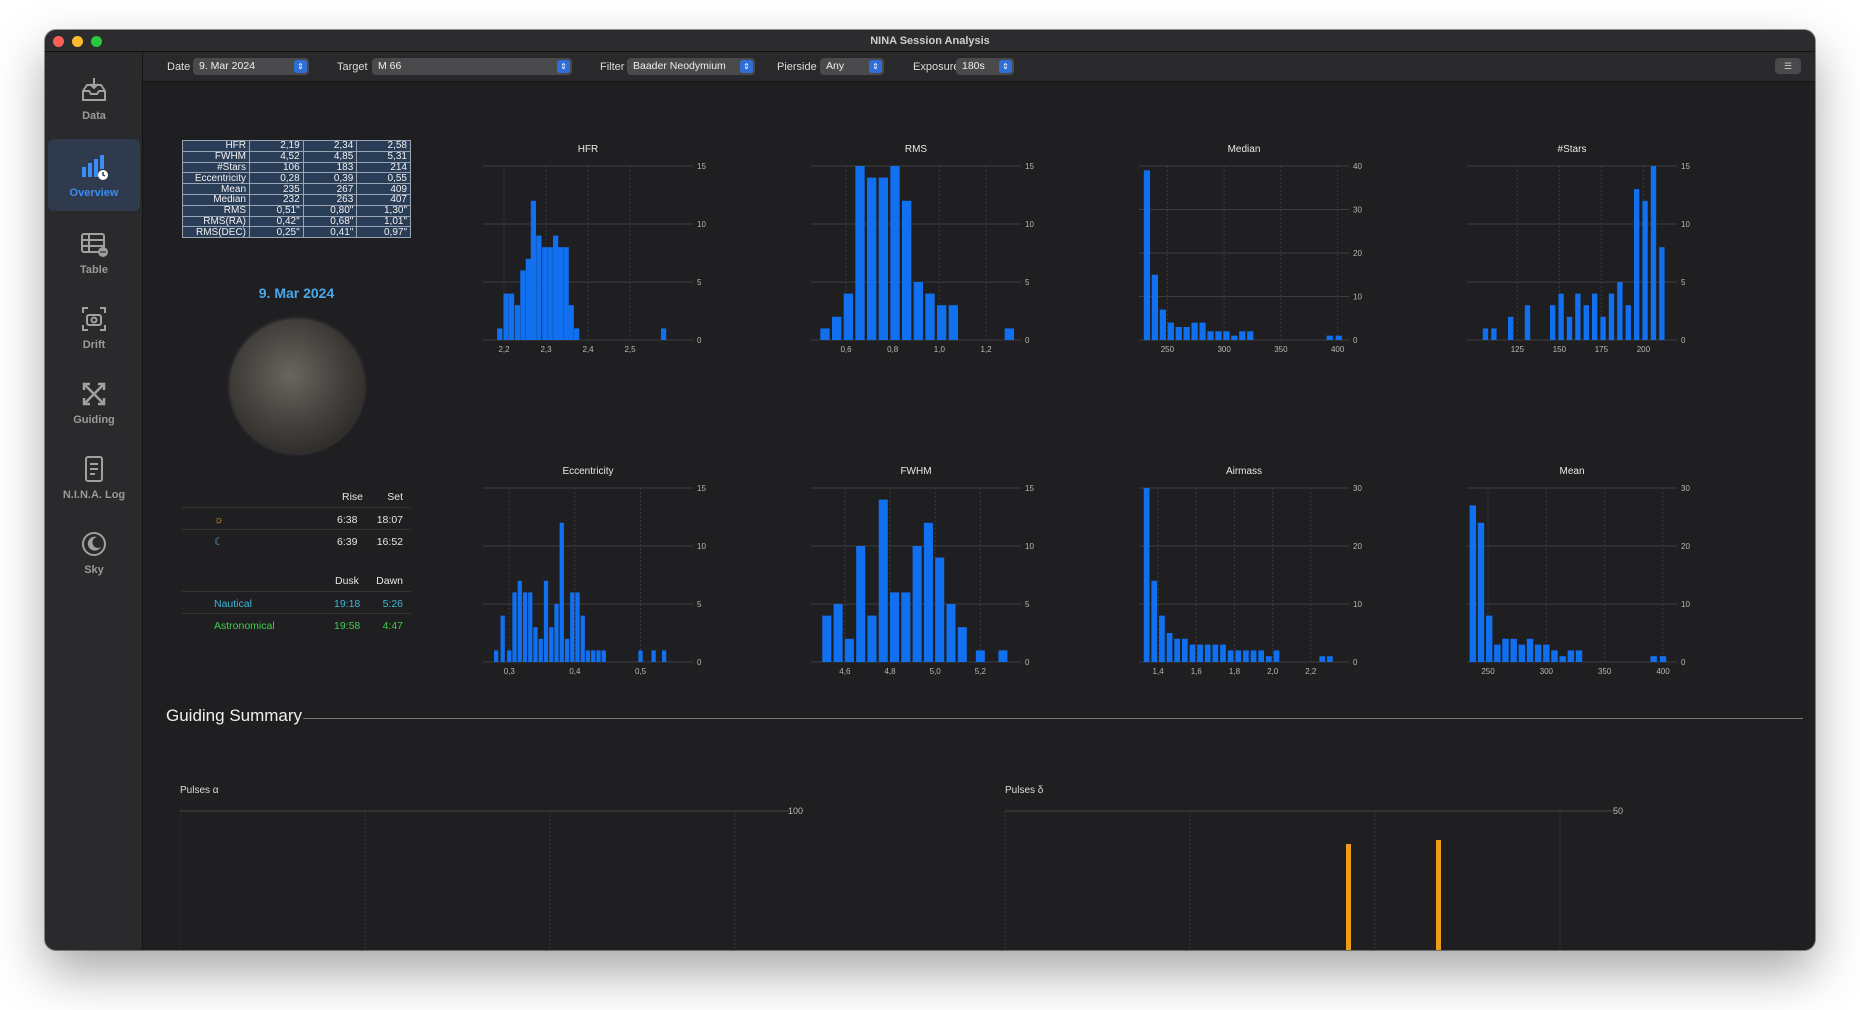 This screenshot has height=1010, width=1860. I want to click on x-tick-label: 2,4, so click(588, 349).